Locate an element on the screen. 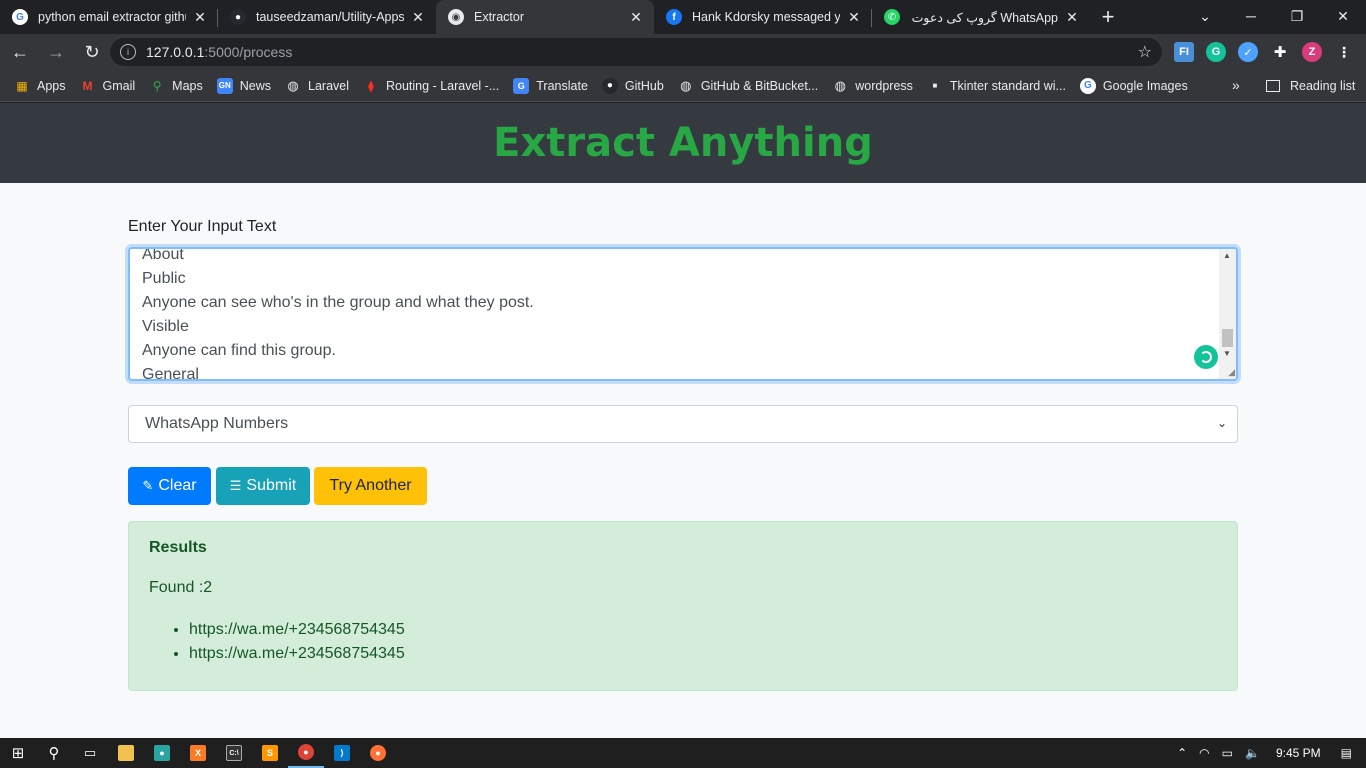 The image size is (1366, 768). chrome-icon: ● is located at coordinates (306, 753).